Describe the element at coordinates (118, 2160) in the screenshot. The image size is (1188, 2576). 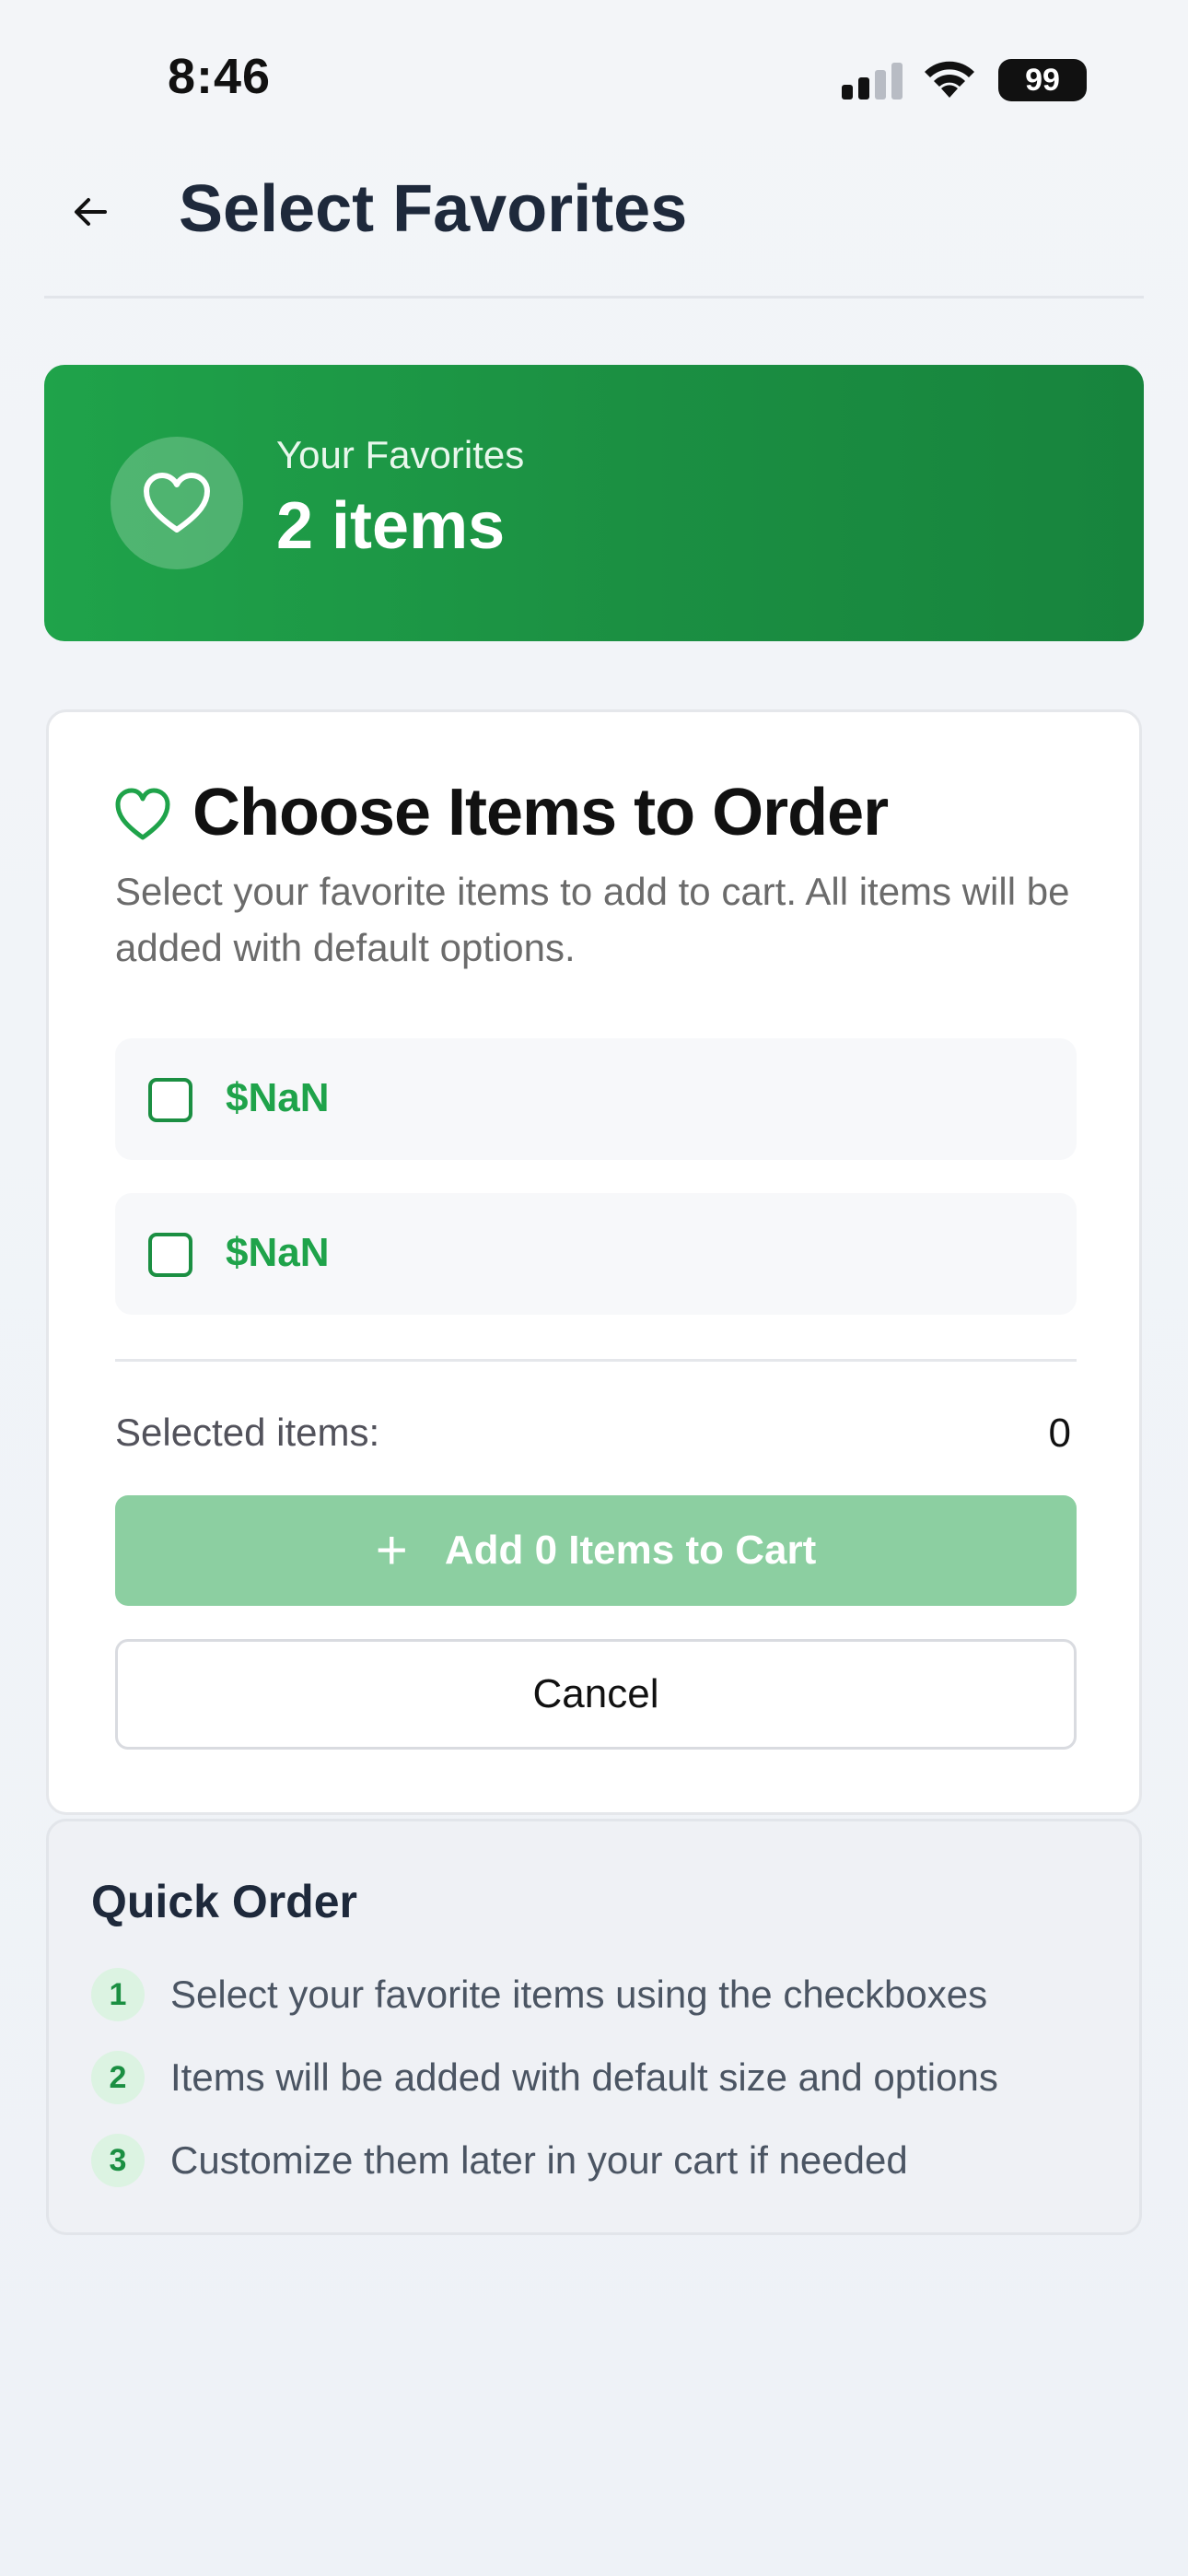
I see `step-number: 3` at that location.